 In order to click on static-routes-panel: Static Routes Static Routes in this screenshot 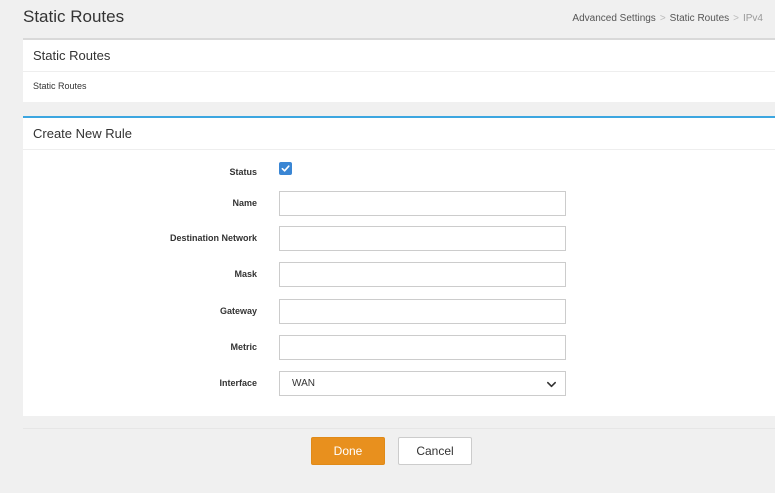, I will do `click(399, 70)`.